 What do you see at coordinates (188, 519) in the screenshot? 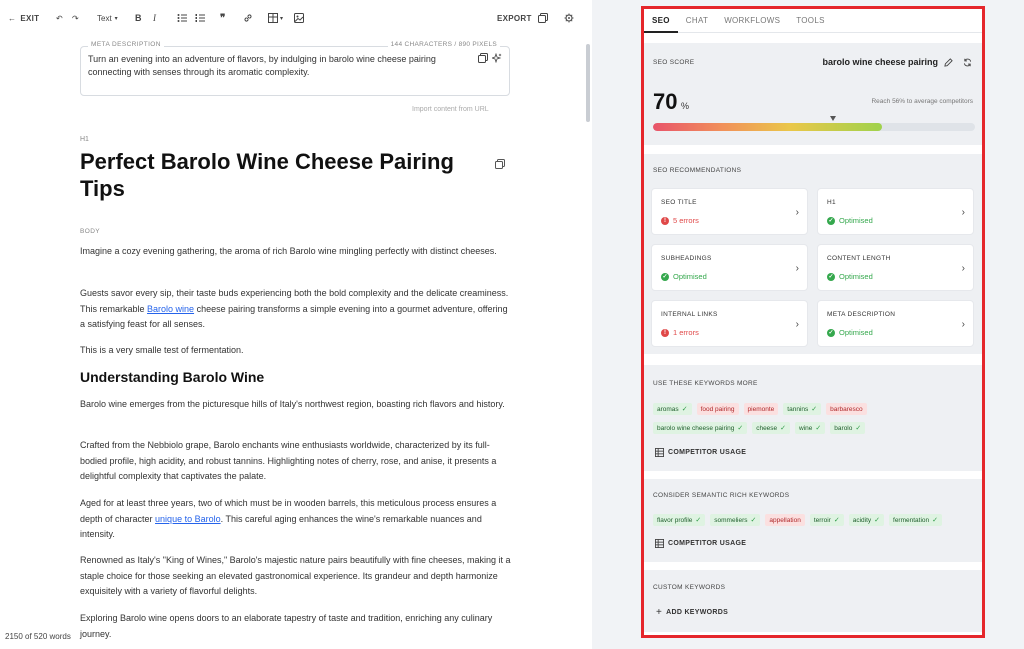
I see `unique-to-barolo-link: unique to Barolo` at bounding box center [188, 519].